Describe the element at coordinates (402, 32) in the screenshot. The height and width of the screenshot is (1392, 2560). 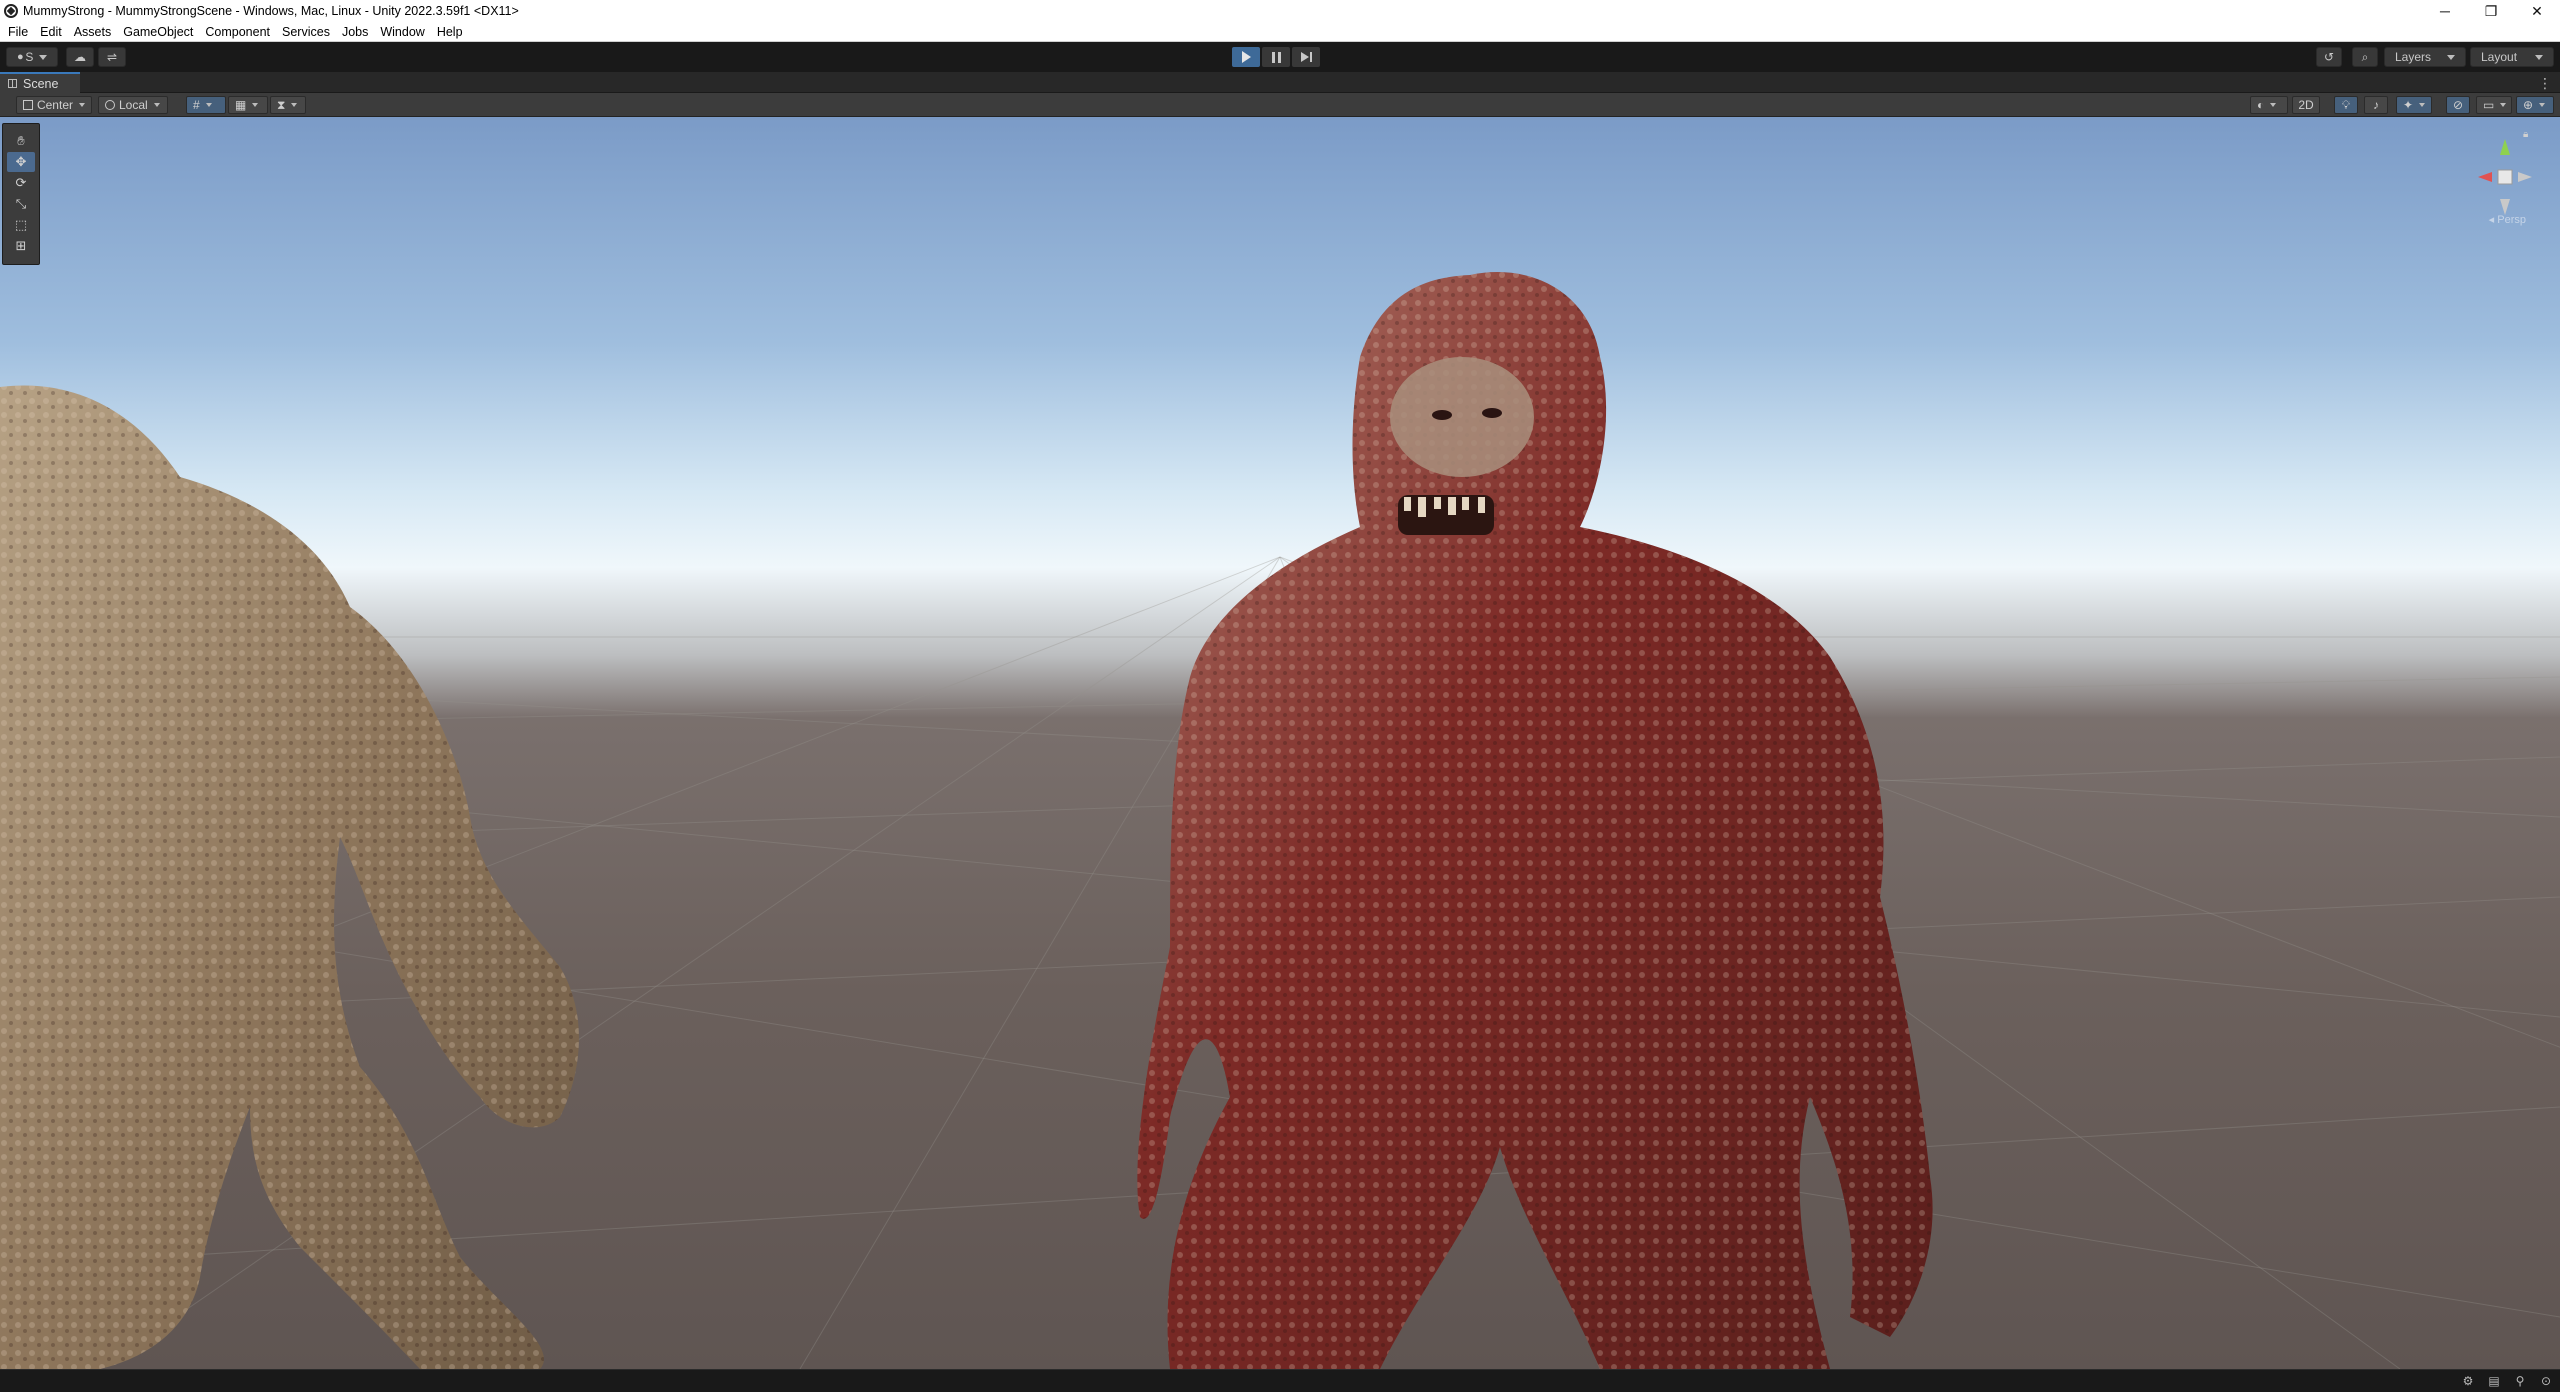
I see `menu-window: Window` at that location.